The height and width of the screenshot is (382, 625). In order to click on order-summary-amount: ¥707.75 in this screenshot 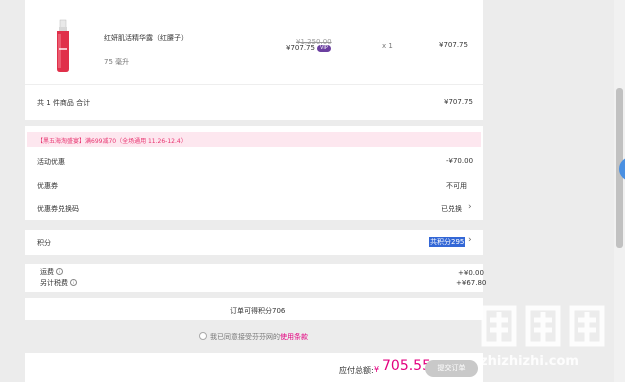, I will do `click(458, 102)`.